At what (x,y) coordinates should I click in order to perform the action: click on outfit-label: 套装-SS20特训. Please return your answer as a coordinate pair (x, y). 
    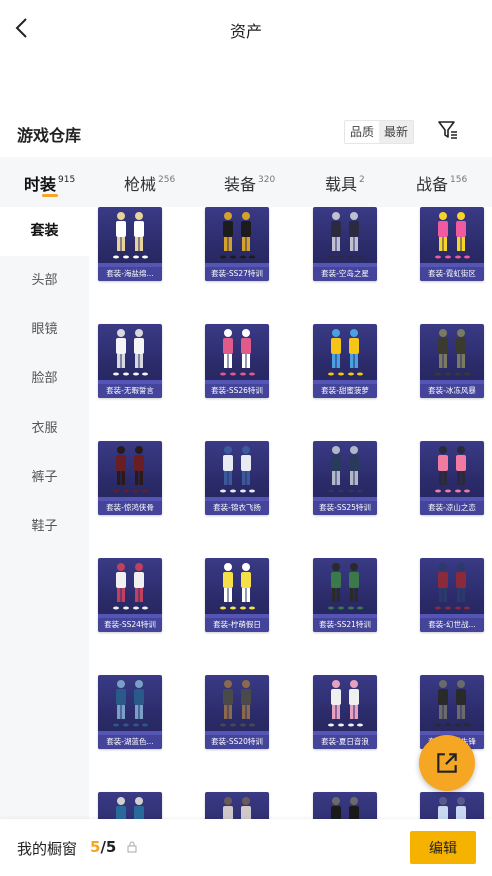
    Looking at the image, I should click on (237, 742).